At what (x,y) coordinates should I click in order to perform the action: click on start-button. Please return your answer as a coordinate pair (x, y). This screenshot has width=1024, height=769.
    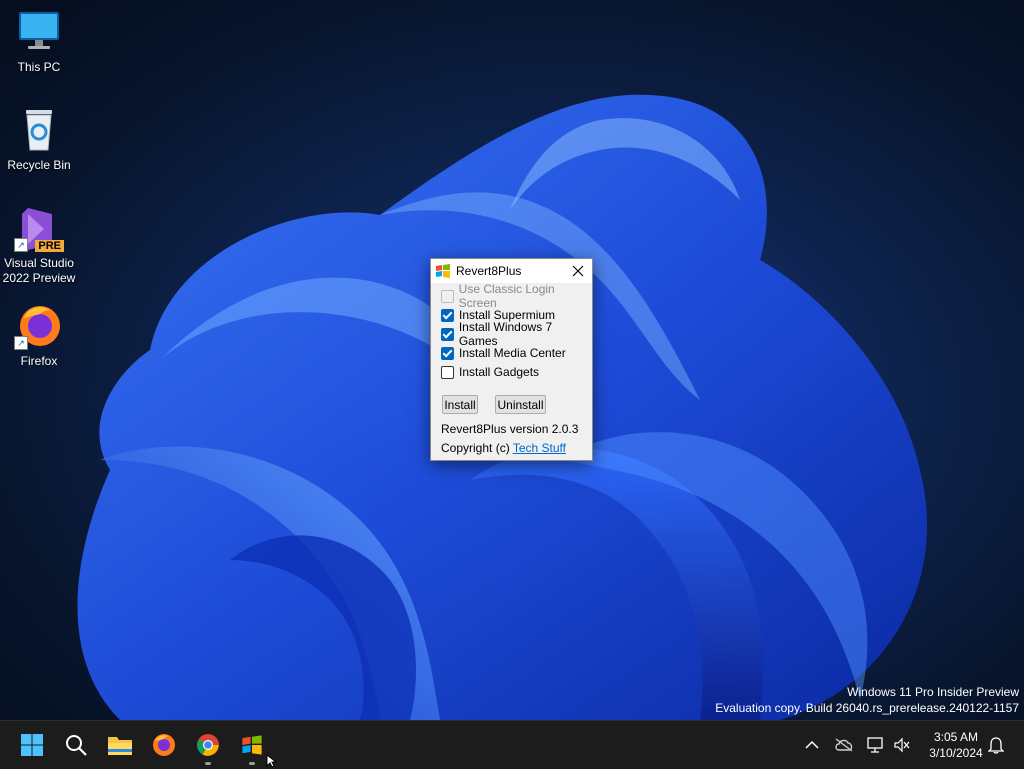
    Looking at the image, I should click on (32, 745).